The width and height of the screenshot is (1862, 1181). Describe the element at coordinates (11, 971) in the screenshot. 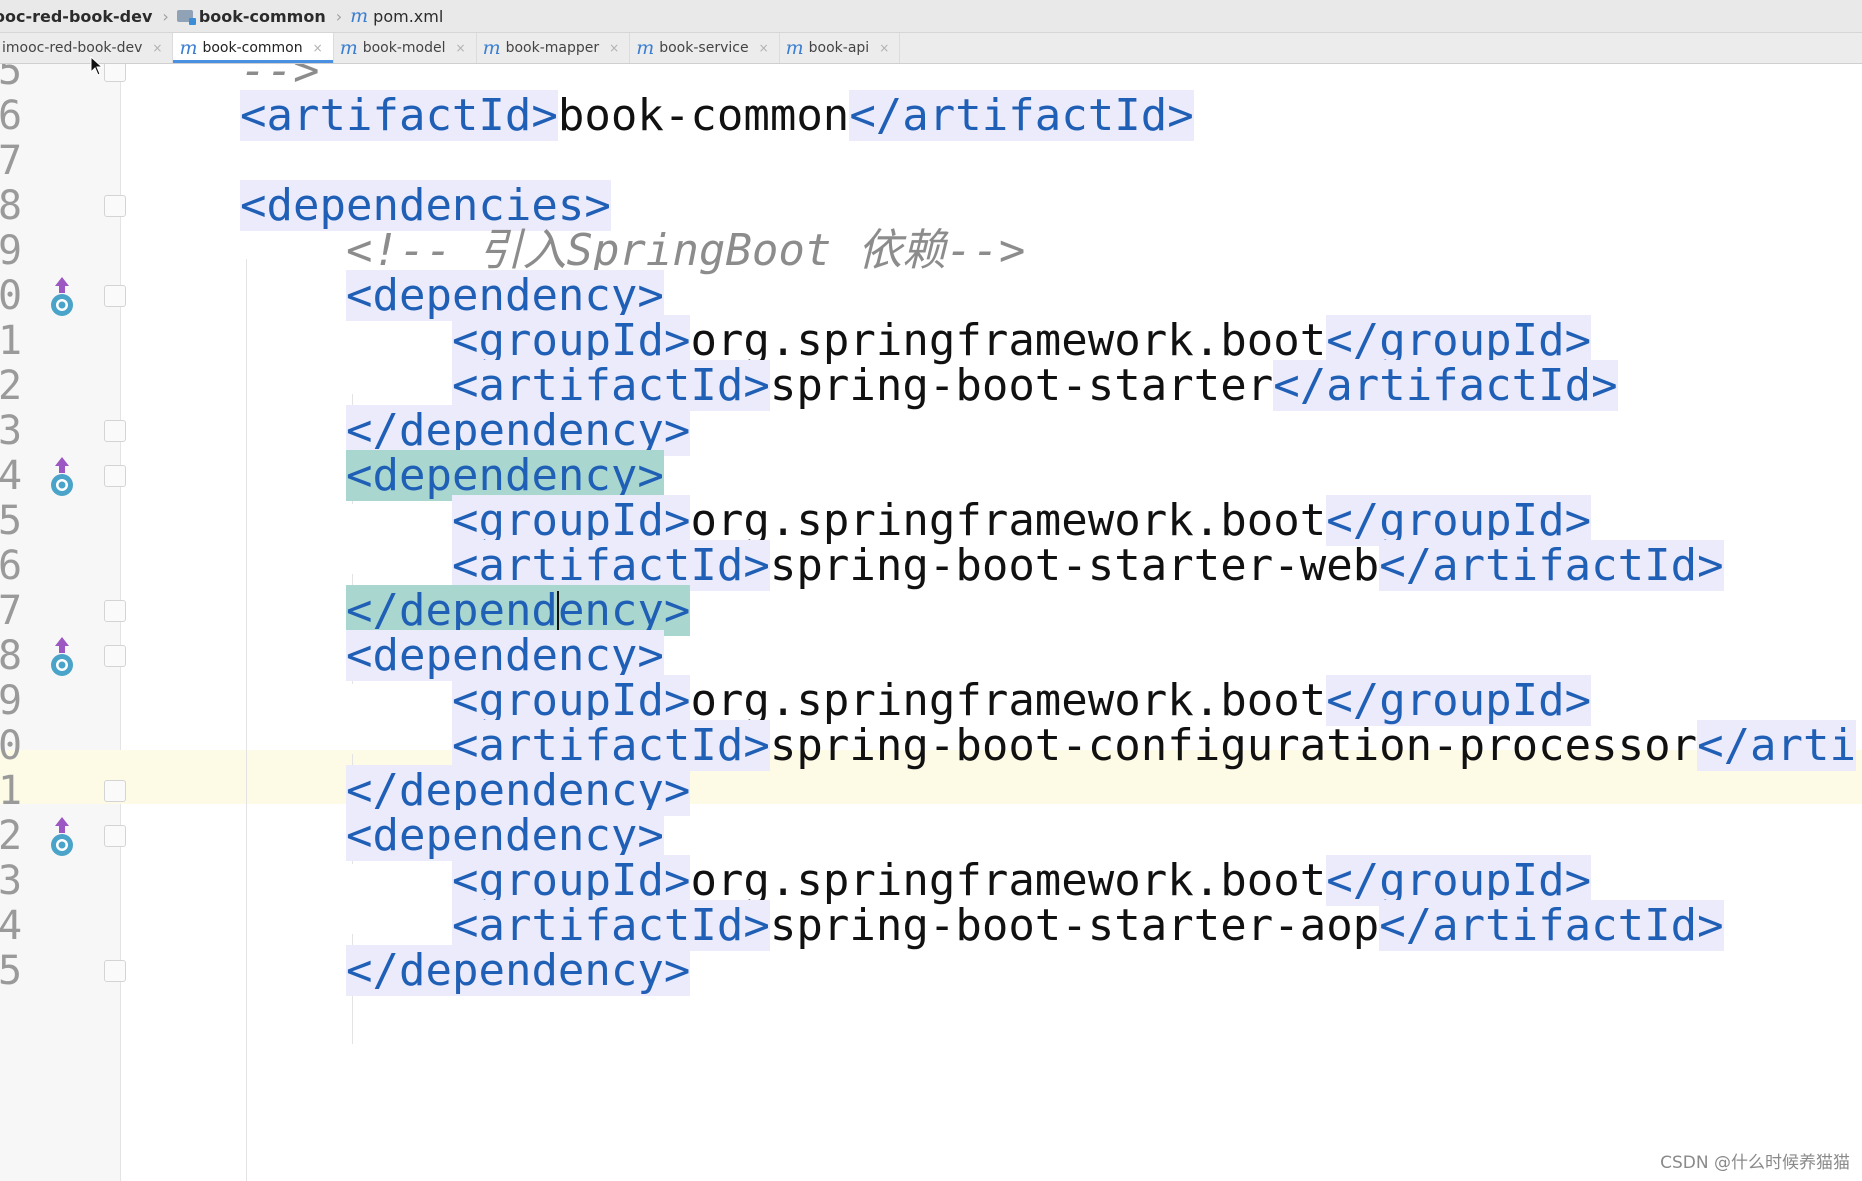

I see `line-number: 5` at that location.